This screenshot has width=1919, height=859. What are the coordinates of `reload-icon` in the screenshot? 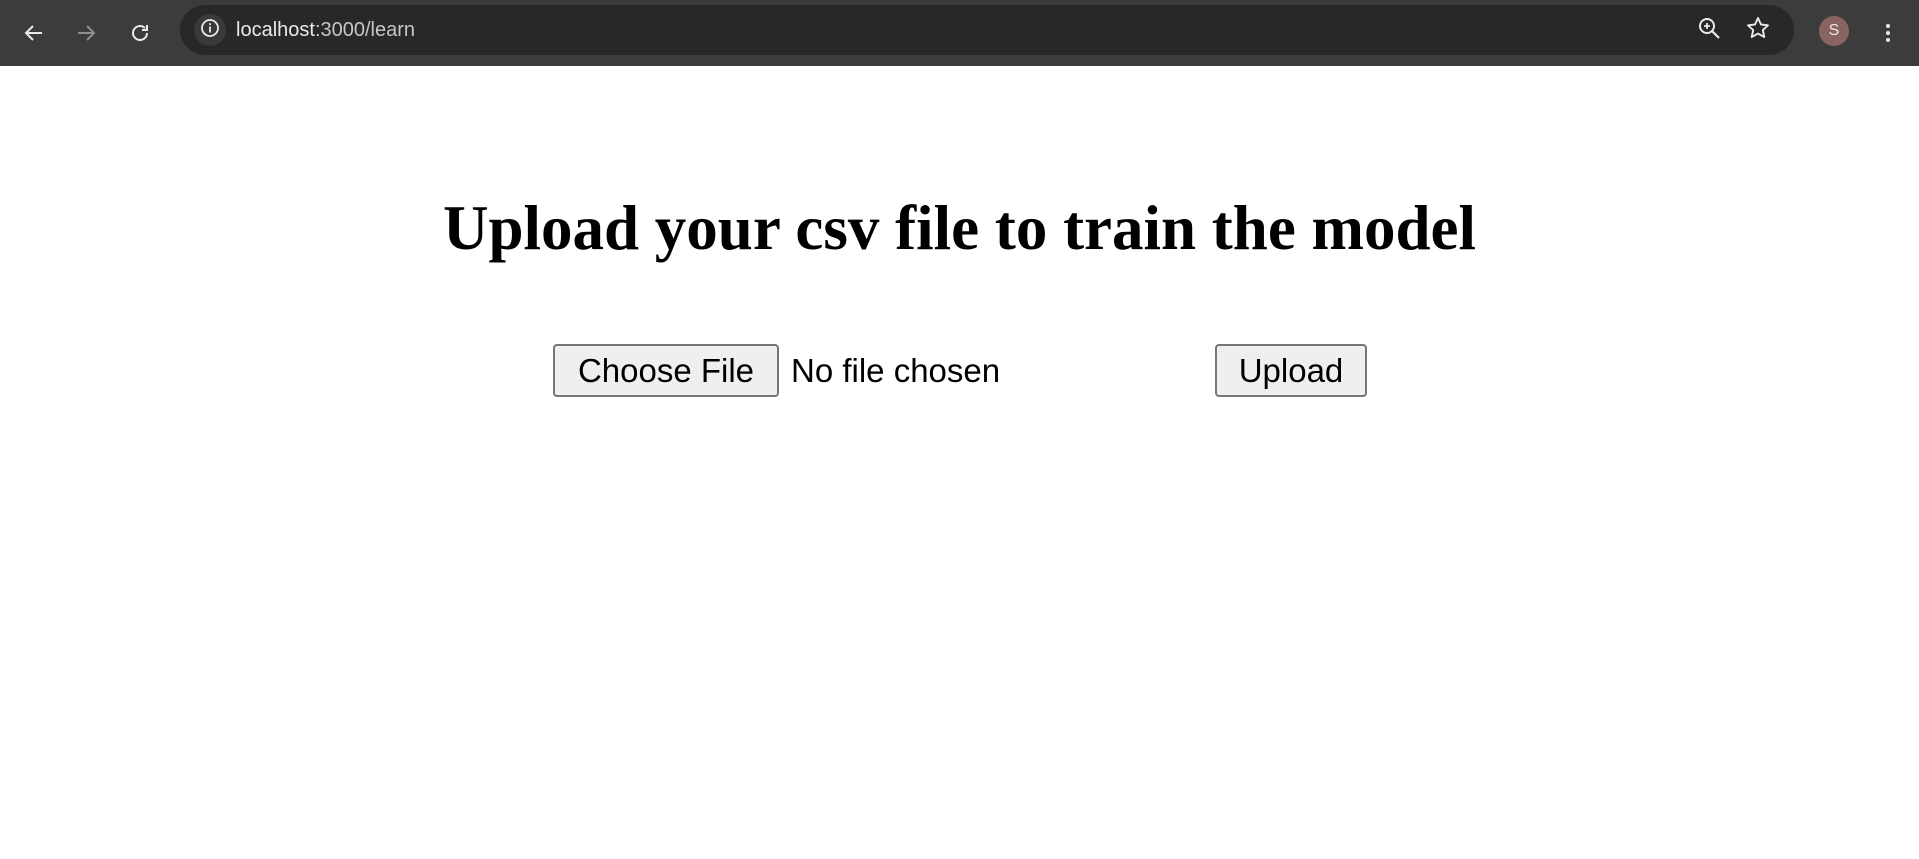 It's located at (140, 33).